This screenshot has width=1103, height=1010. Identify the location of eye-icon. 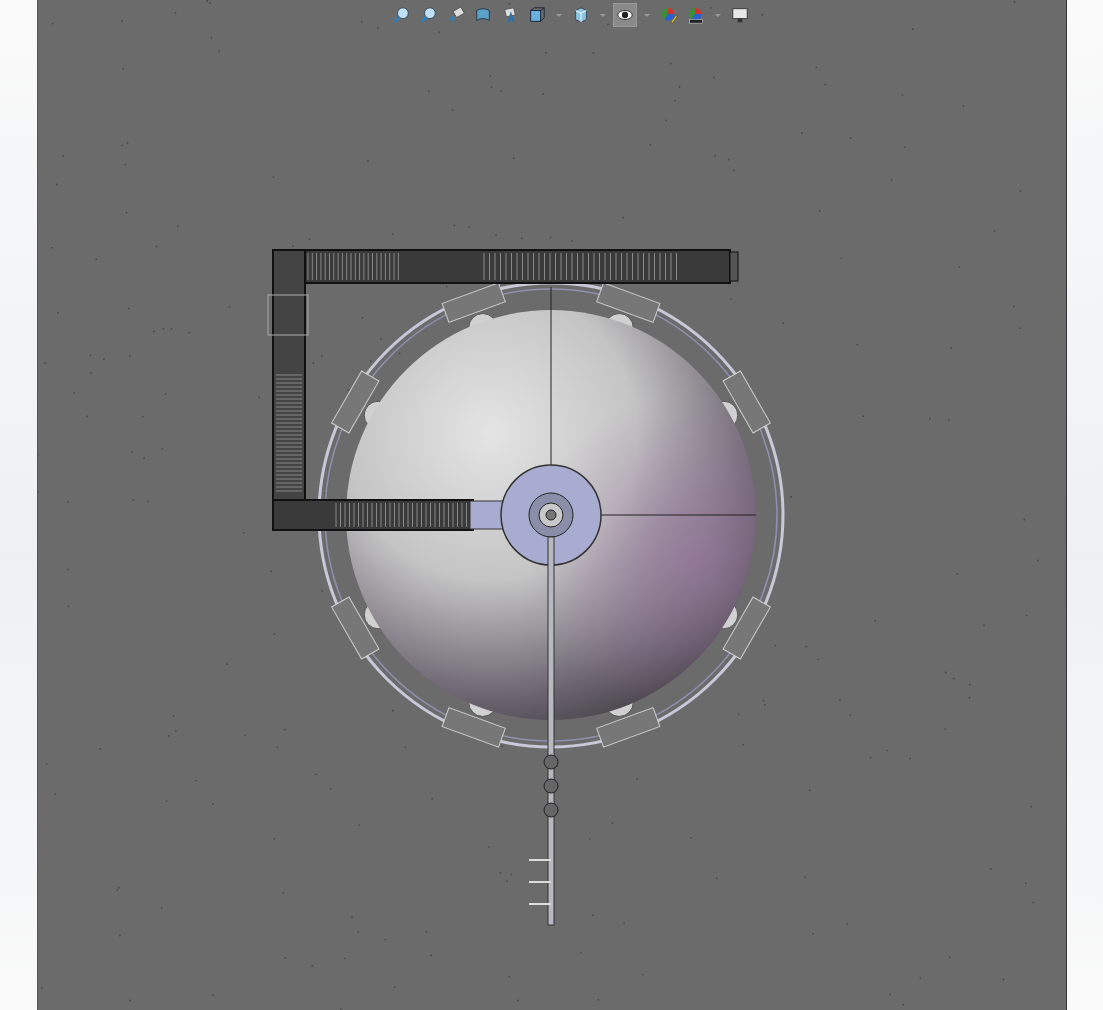
(625, 15).